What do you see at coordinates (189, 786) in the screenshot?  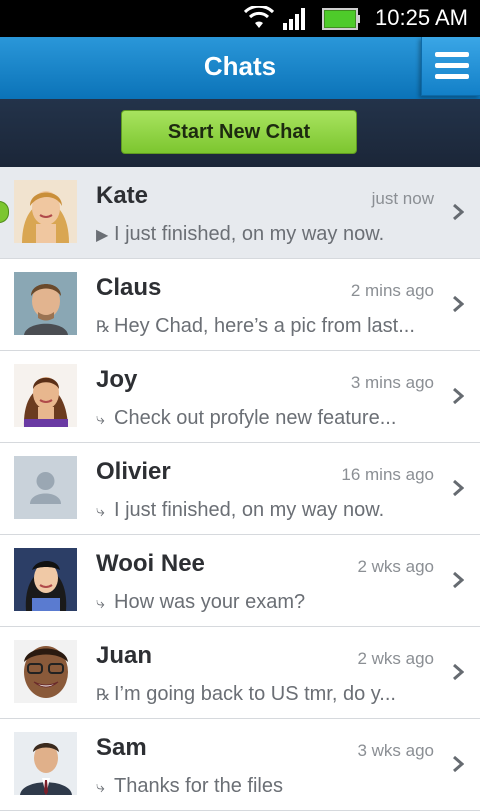 I see `chat-preview: ⤷ Thanks for the files` at bounding box center [189, 786].